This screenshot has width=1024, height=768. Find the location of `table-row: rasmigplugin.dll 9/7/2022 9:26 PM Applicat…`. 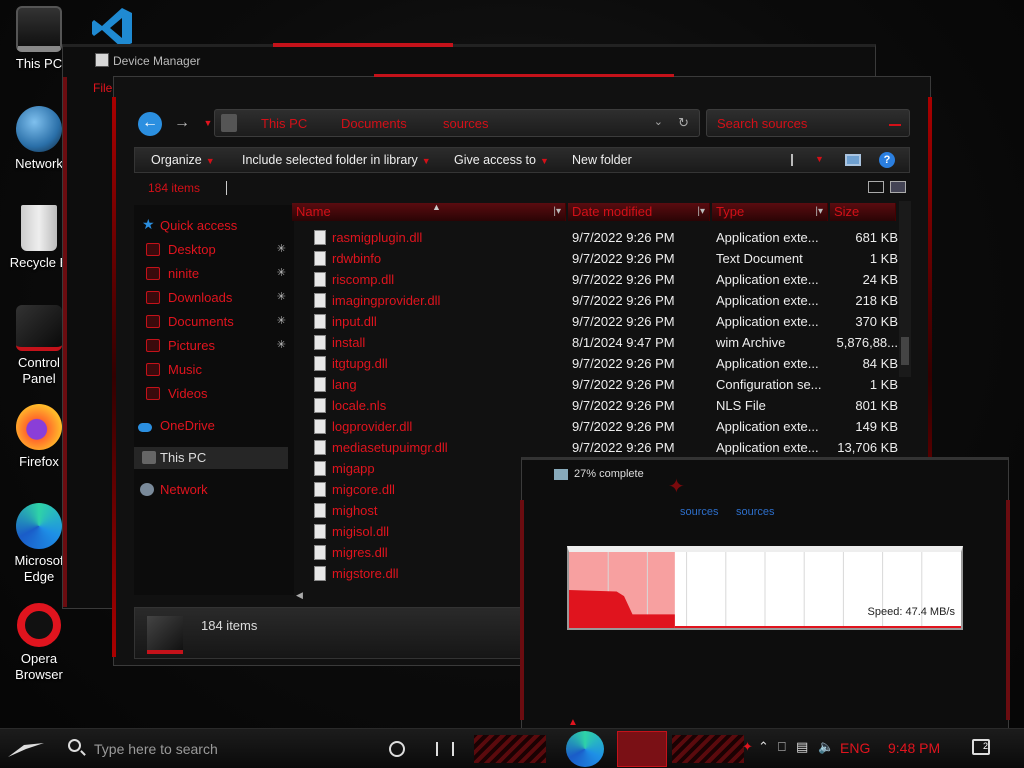

table-row: rasmigplugin.dll 9/7/2022 9:26 PM Applicat… is located at coordinates (595, 237).